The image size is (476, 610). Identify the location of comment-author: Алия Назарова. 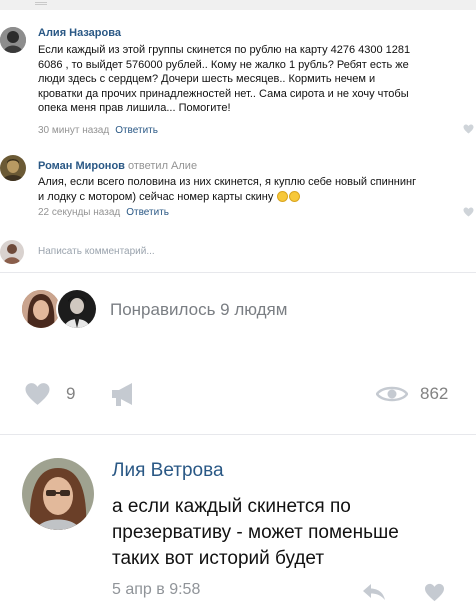
(79, 33).